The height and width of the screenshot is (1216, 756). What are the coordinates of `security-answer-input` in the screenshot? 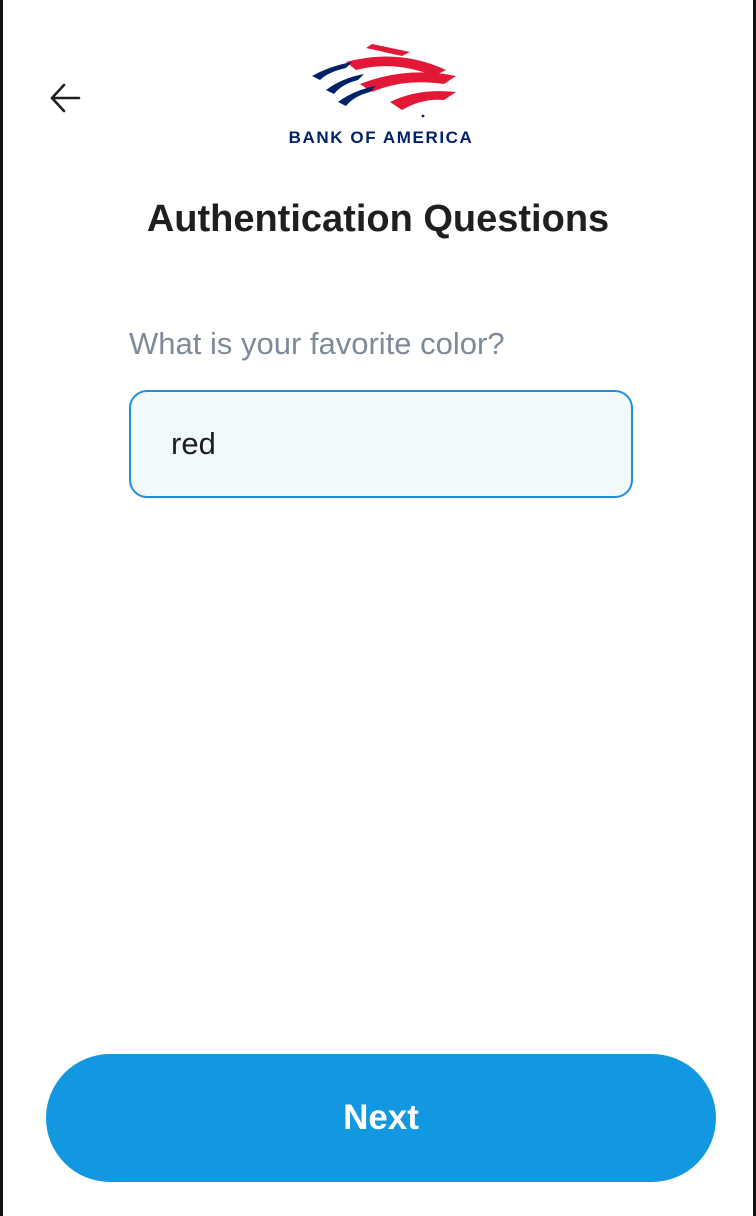 It's located at (381, 444).